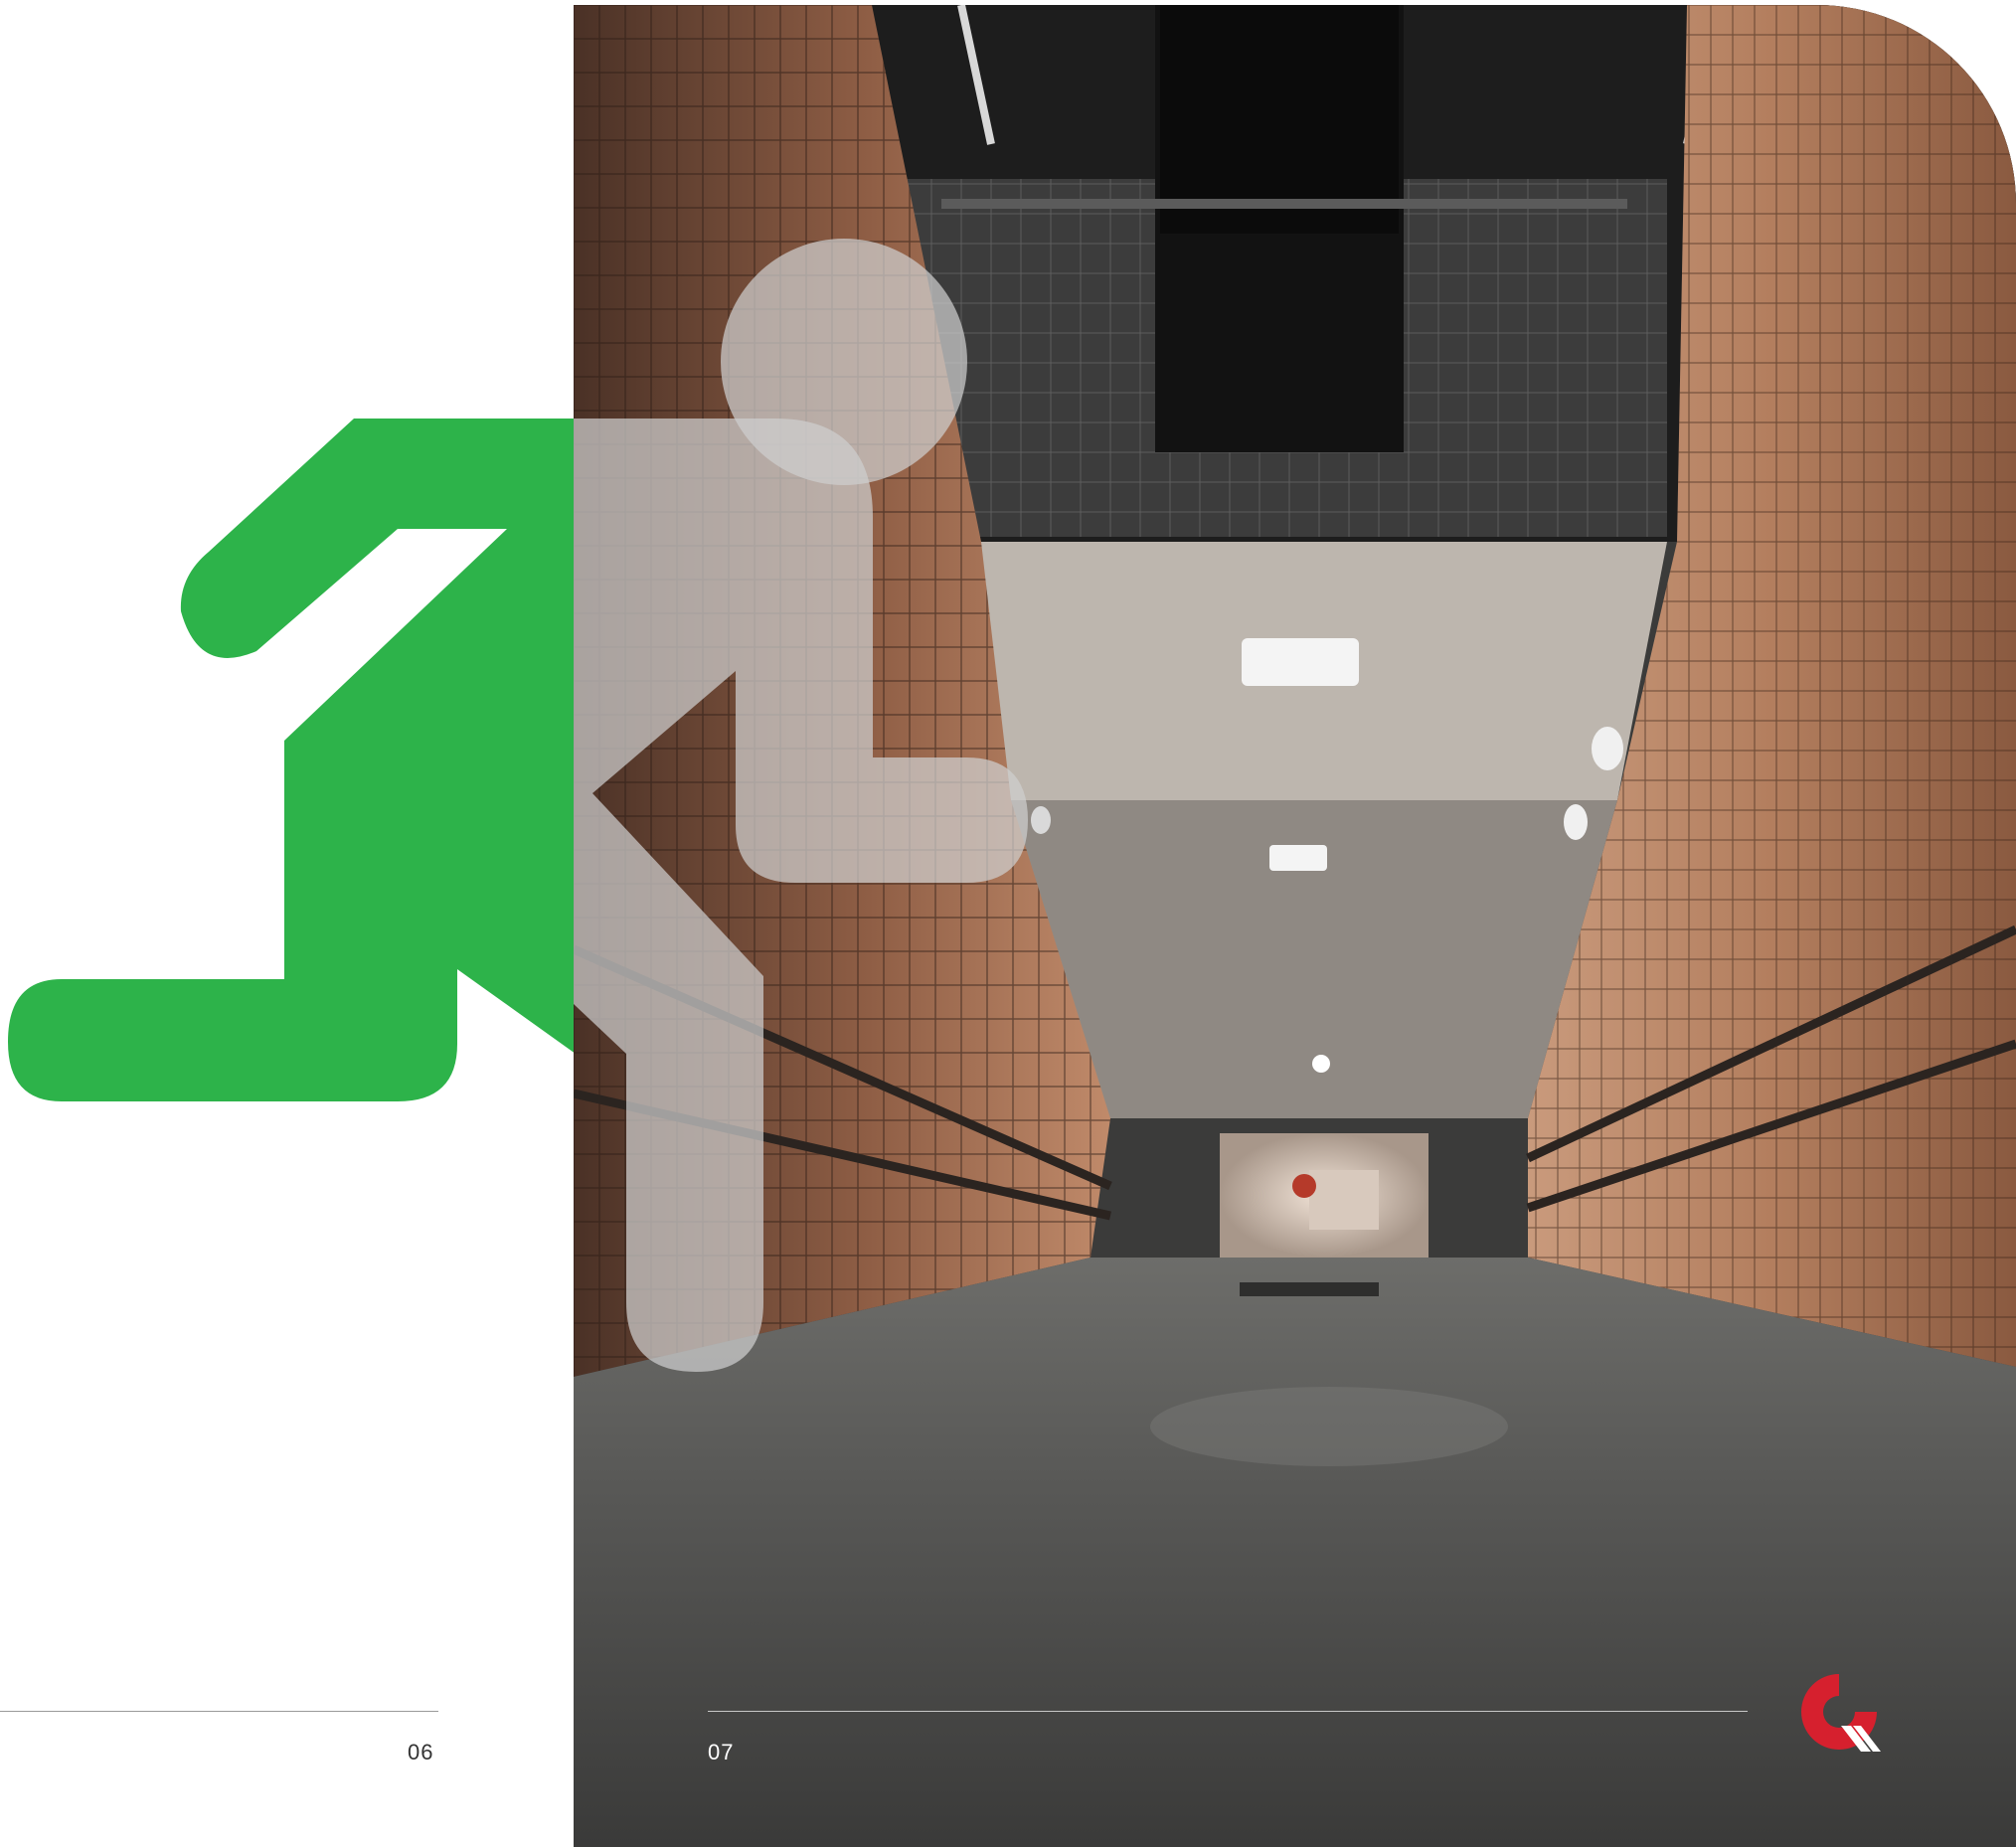  I want to click on footer-rule-left, so click(219, 1711).